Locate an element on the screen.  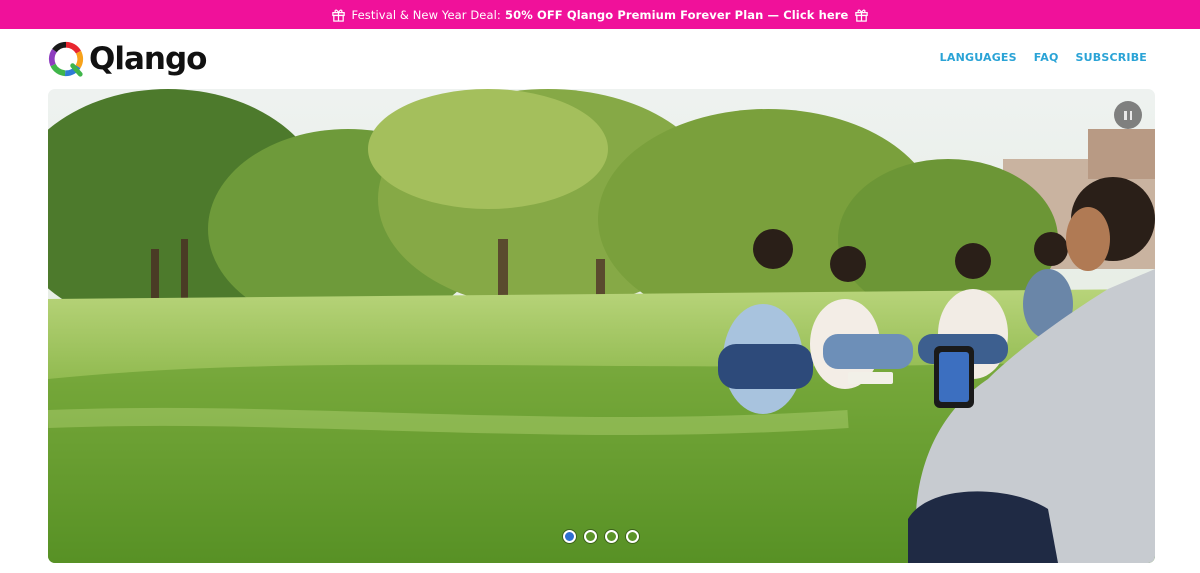
site-header: Qlango LANGUAGES FAQ SUBSCRIBE is located at coordinates (600, 59).